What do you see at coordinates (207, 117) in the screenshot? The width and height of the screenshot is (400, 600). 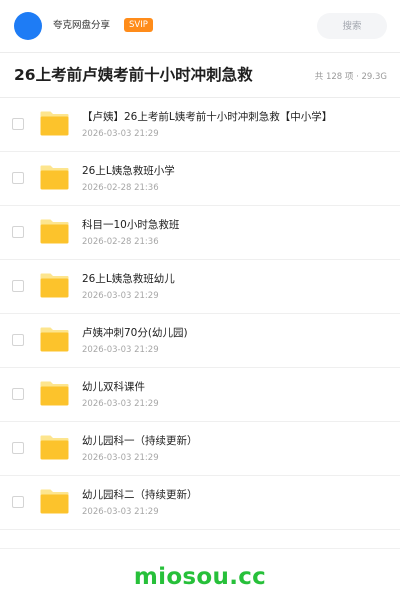 I see `file-name: 【卢姨】26上考前L姨考前十小时冲刺急救【中小学】` at bounding box center [207, 117].